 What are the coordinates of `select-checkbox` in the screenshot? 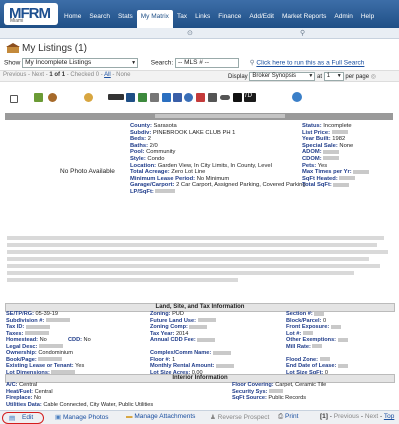 It's located at (14, 99).